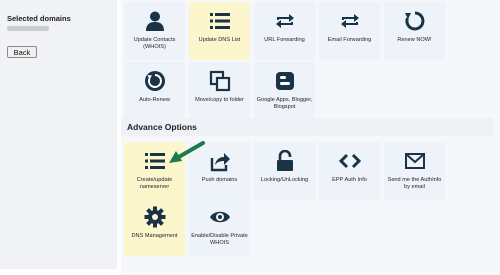  Describe the element at coordinates (219, 239) in the screenshot. I see `tile-label: Enable/Disable Private WHOIS` at that location.